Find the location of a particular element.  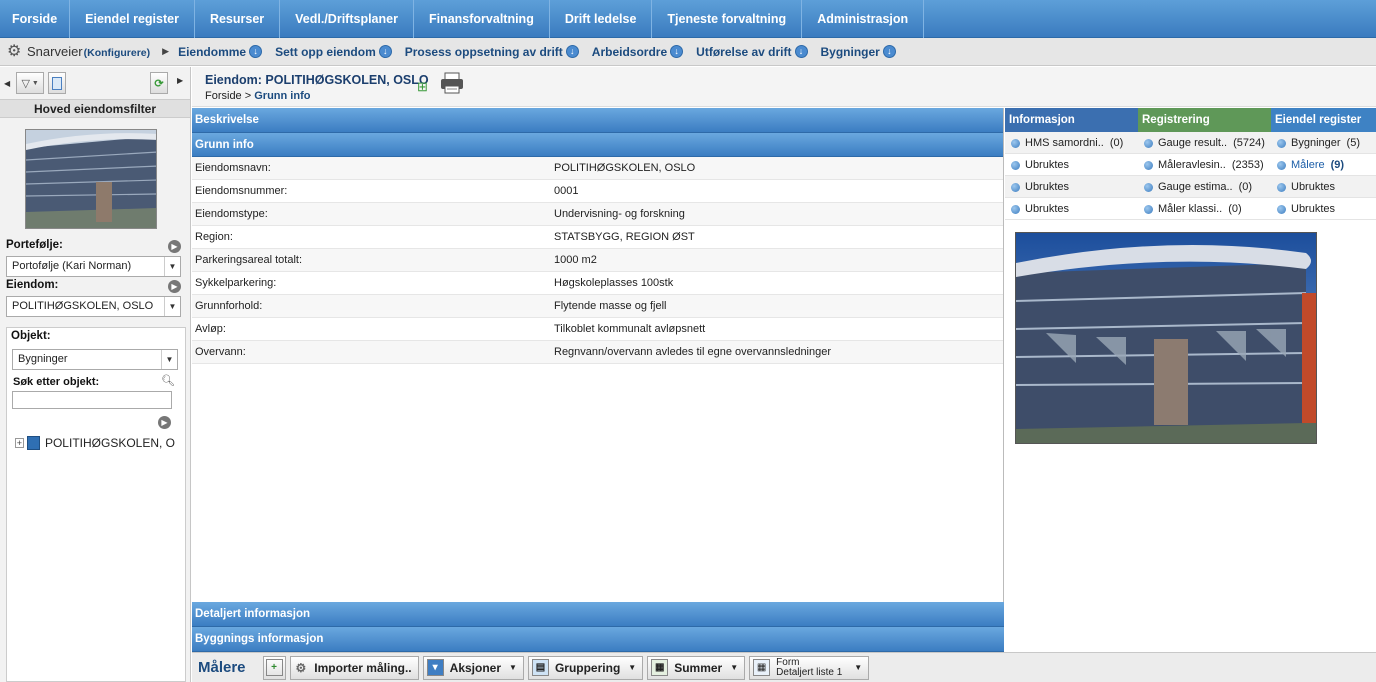

refresh-button: ⟳ is located at coordinates (159, 83).